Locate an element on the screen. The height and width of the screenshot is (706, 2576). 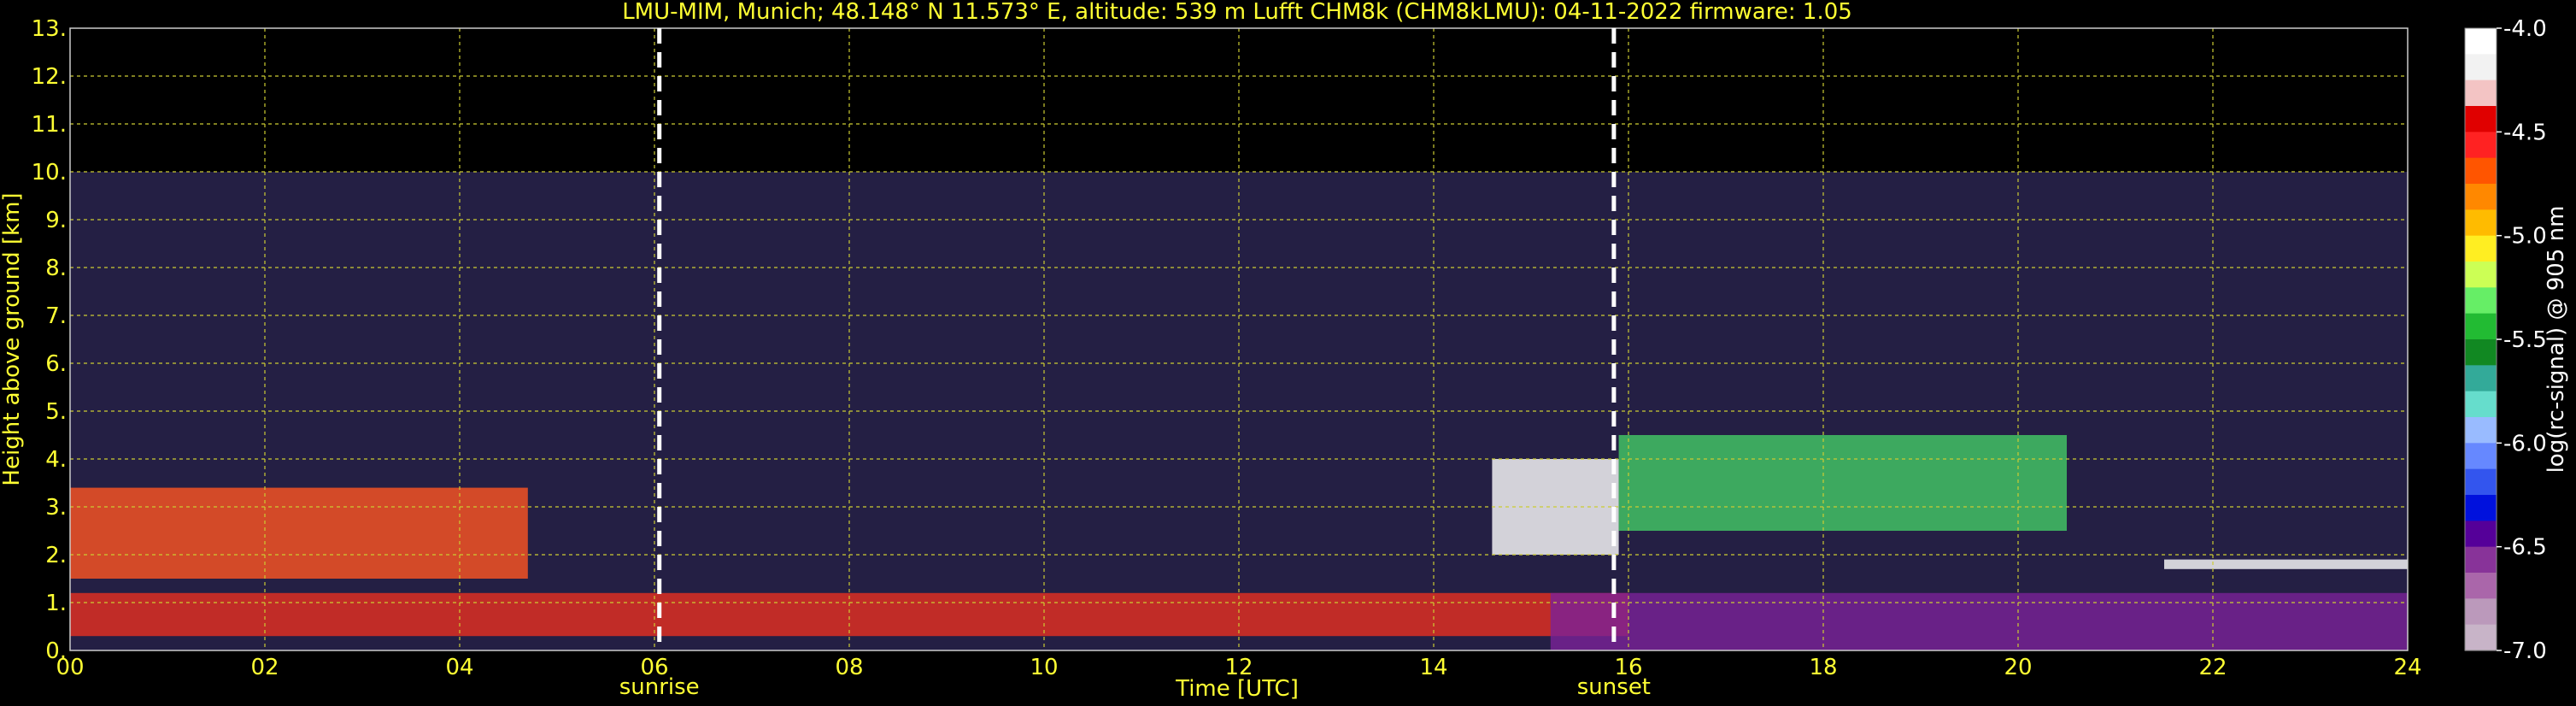
x-tick-label: 10 is located at coordinates (1044, 667).